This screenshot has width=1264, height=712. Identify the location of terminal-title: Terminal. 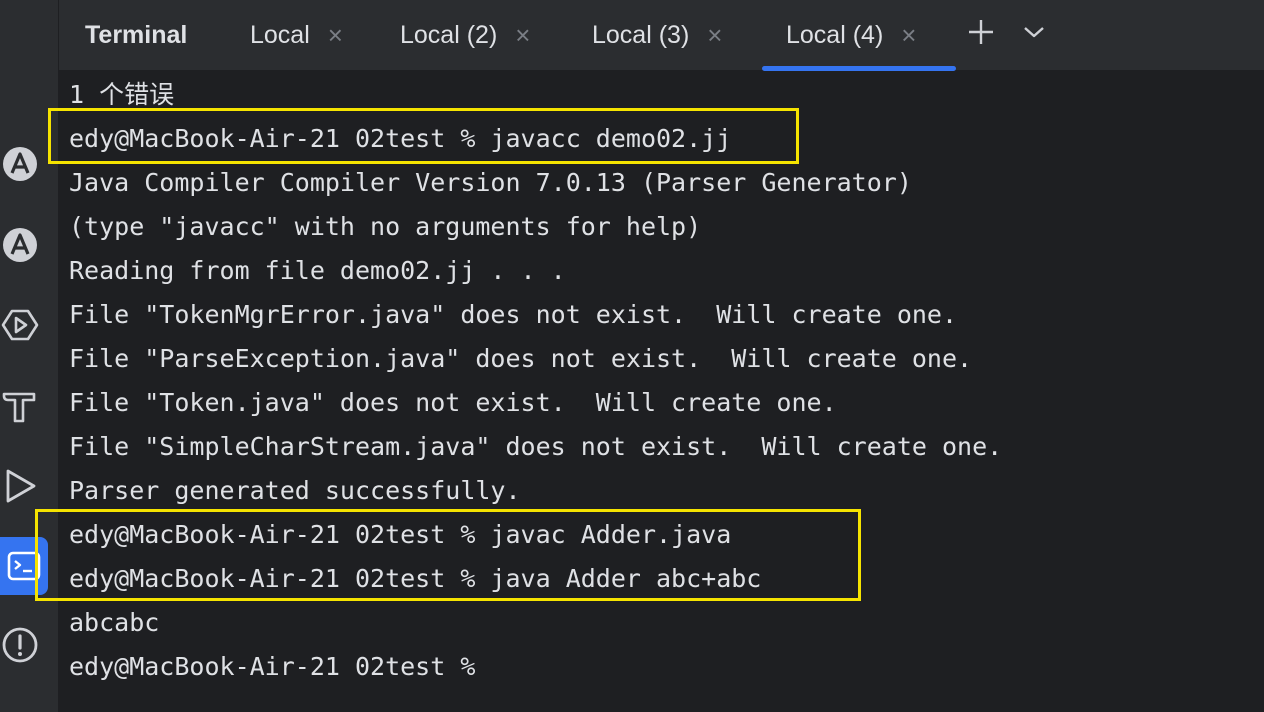
(136, 34).